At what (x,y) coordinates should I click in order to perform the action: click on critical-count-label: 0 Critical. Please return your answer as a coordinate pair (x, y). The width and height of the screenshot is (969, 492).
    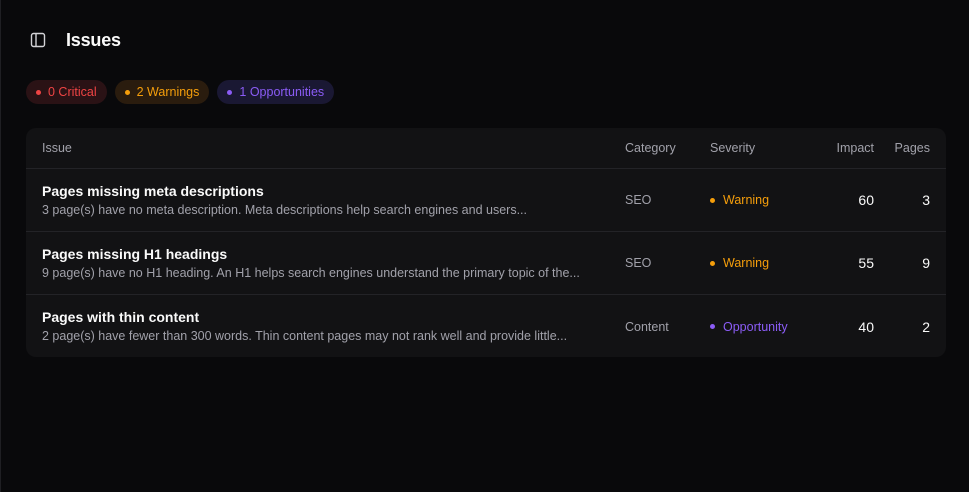
    Looking at the image, I should click on (72, 92).